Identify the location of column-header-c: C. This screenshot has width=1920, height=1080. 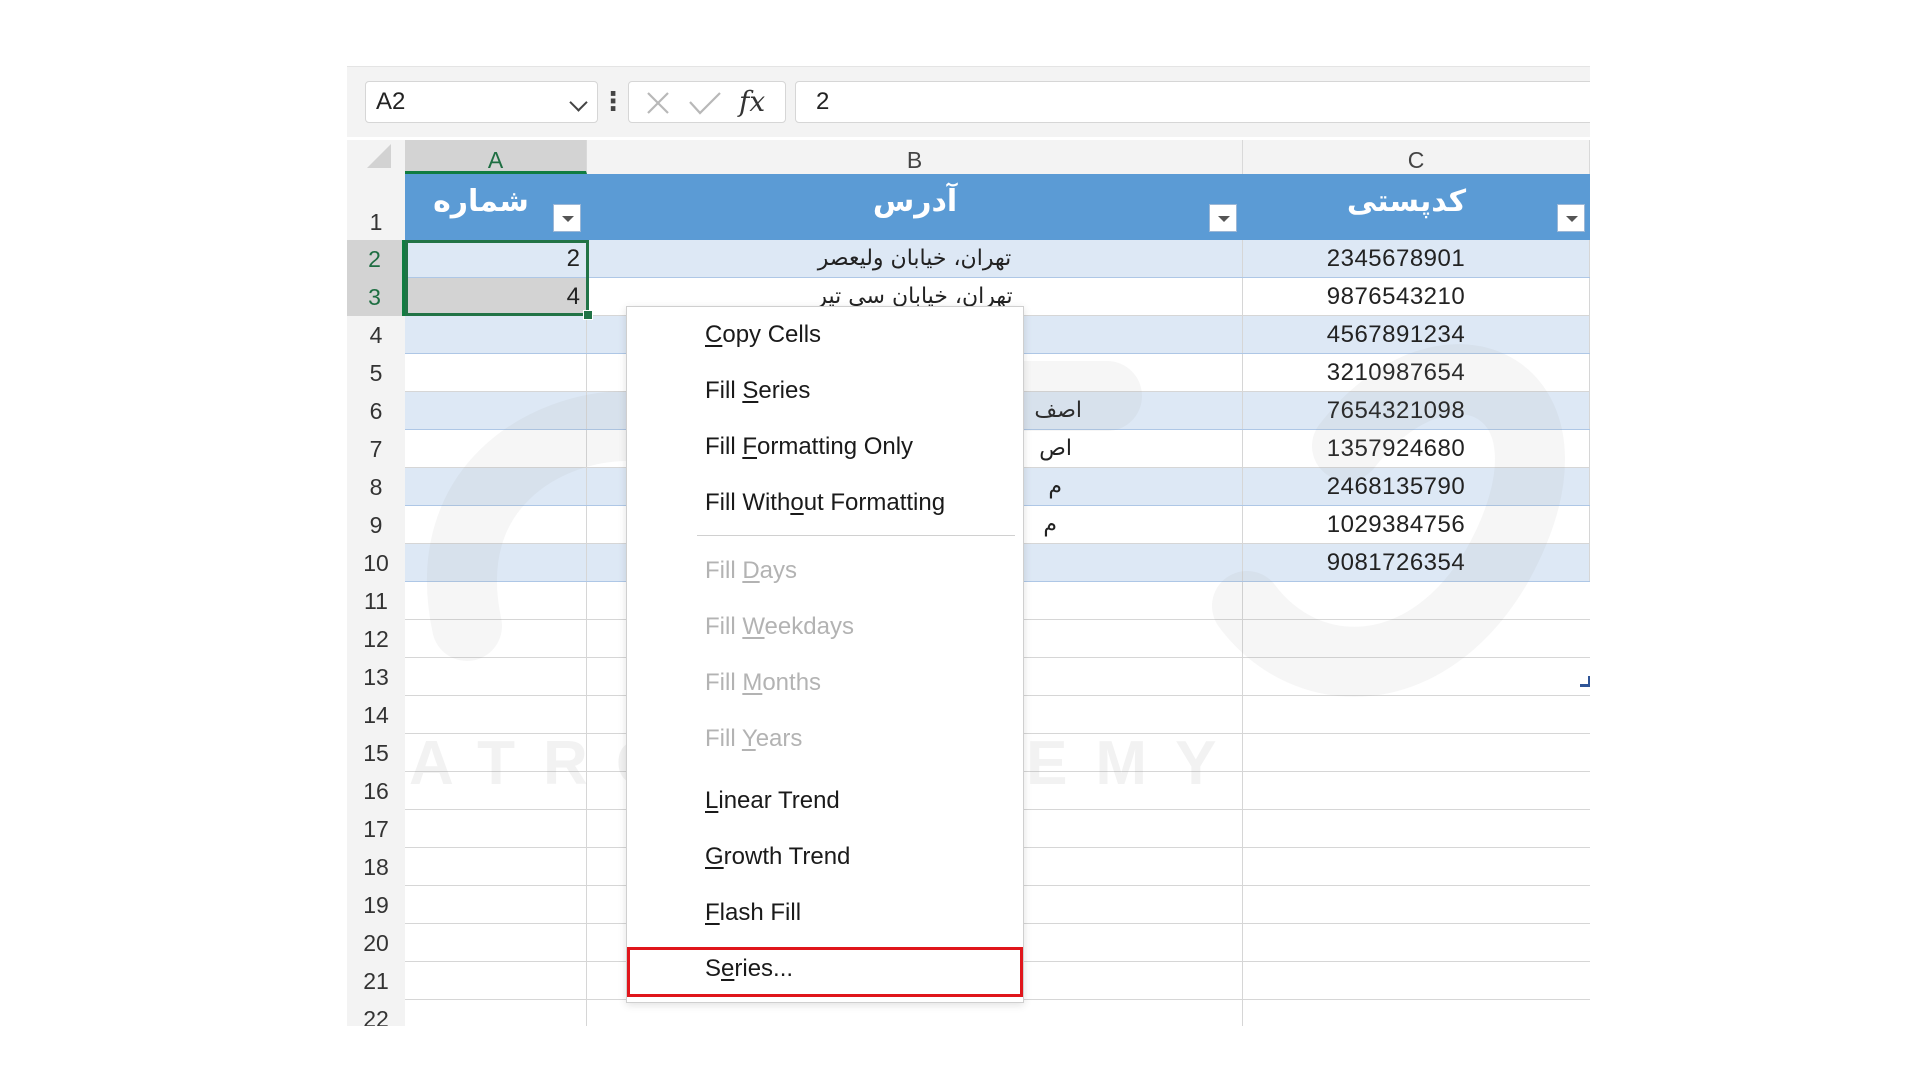
(1416, 157).